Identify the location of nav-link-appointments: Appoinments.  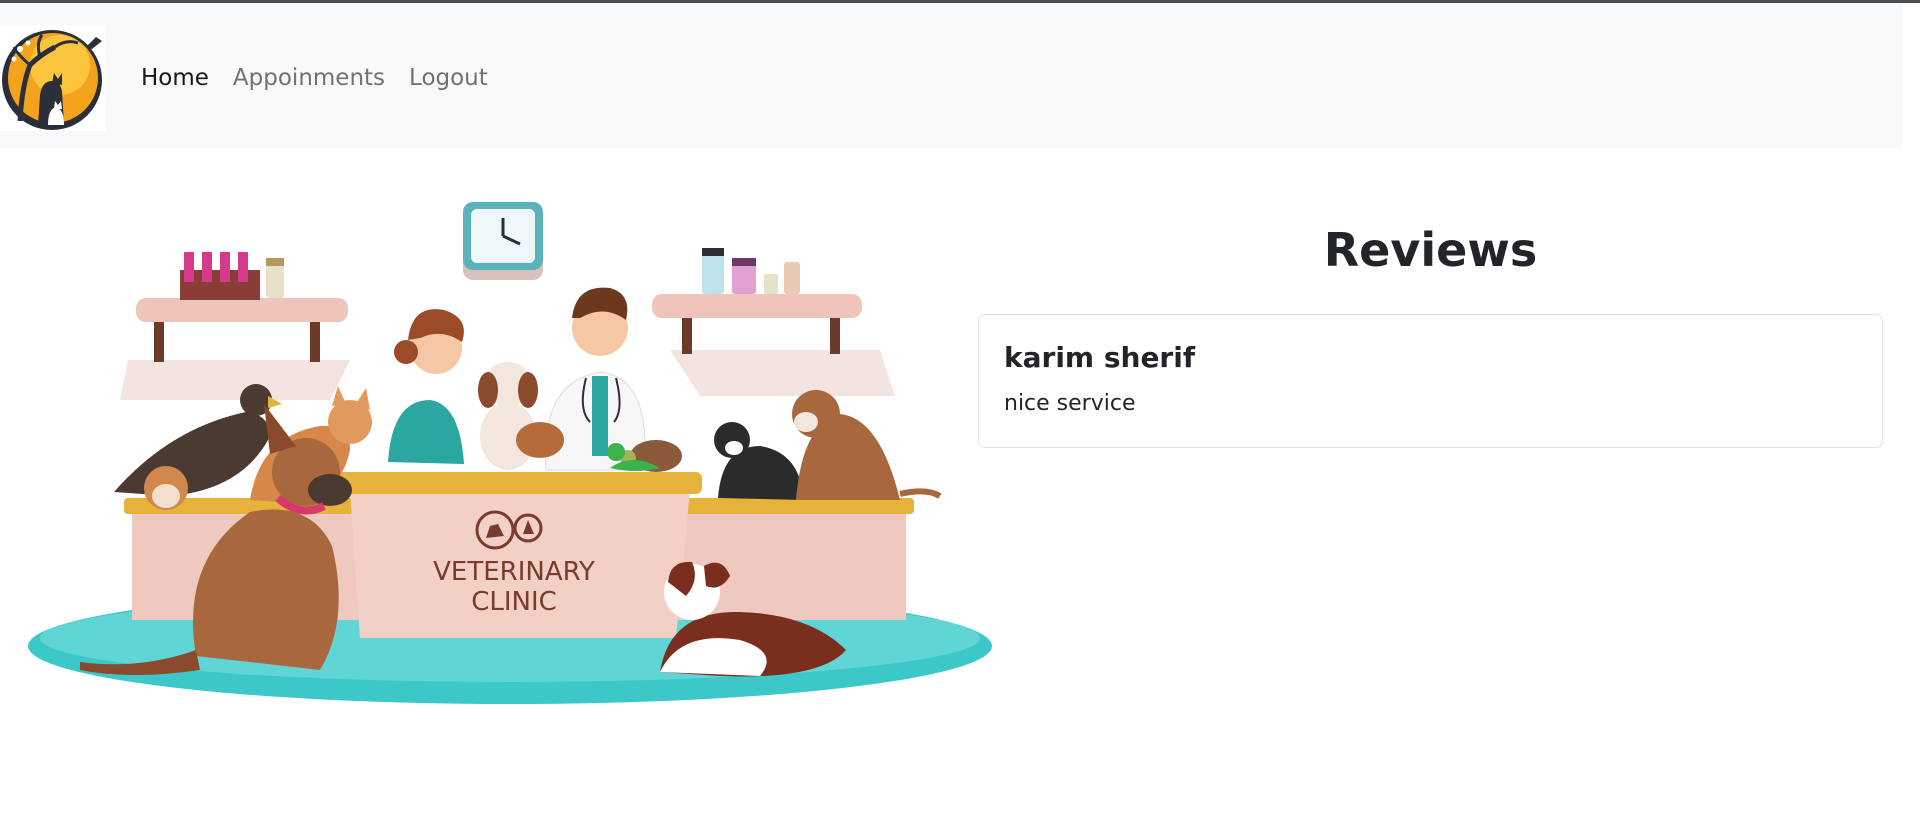
(309, 78).